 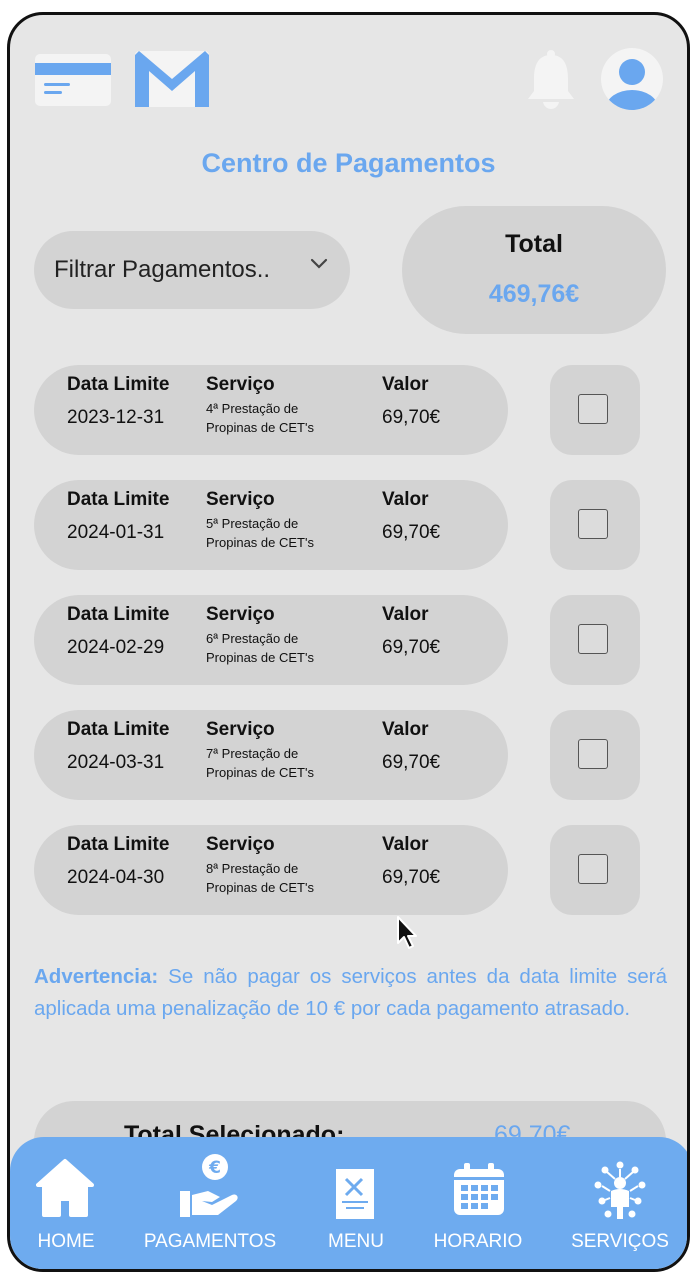 I want to click on filter-payments-dropdown: Filtrar Pagamentos.., so click(x=192, y=270).